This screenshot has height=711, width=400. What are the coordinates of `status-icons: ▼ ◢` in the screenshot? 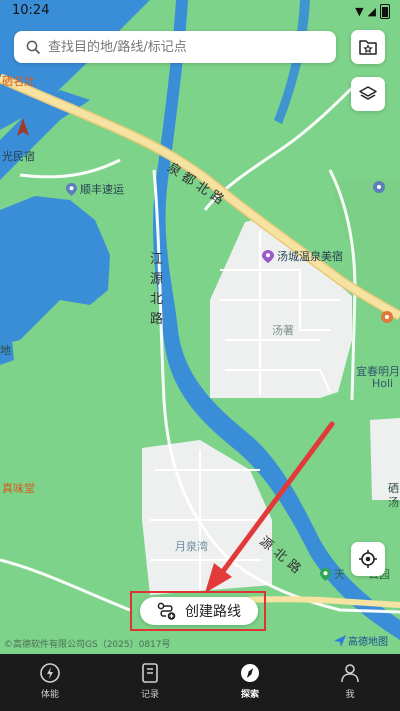 It's located at (372, 11).